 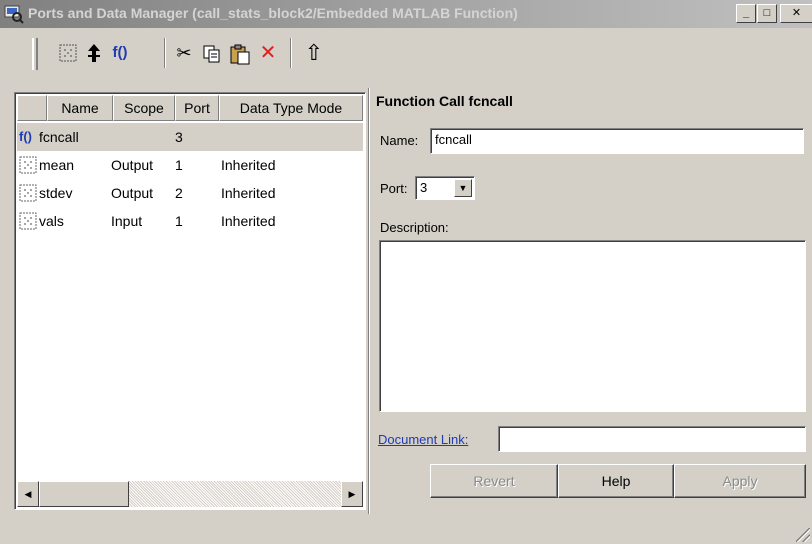 What do you see at coordinates (190, 221) in the screenshot?
I see `table-row: vals Input 1 Inherited` at bounding box center [190, 221].